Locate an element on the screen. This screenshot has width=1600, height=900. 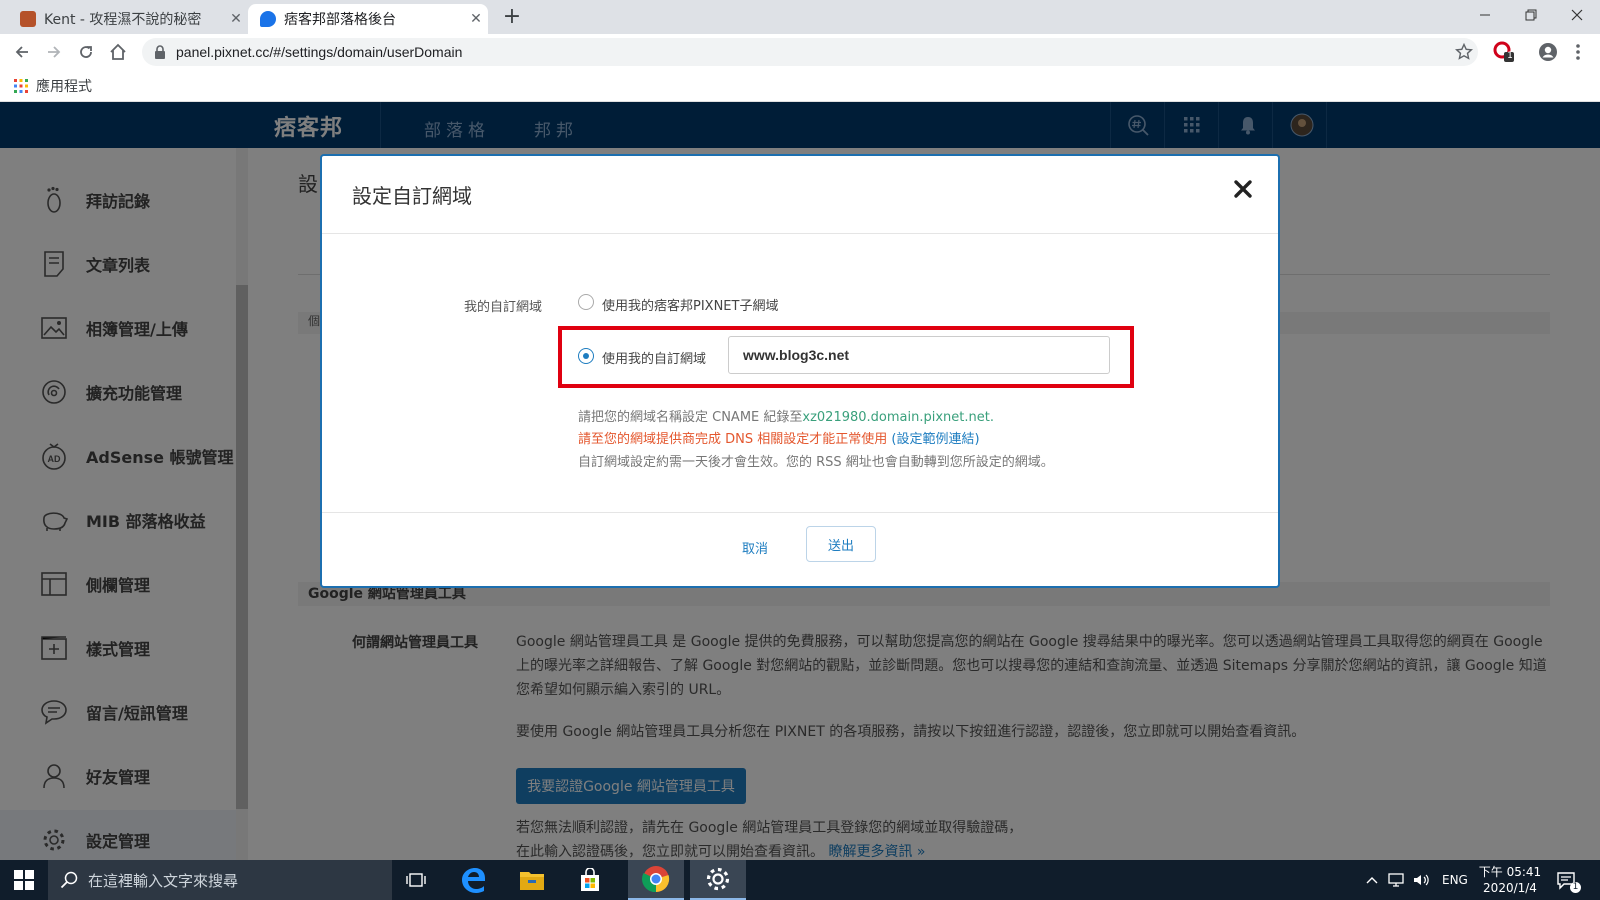
forward-button is located at coordinates (54, 52).